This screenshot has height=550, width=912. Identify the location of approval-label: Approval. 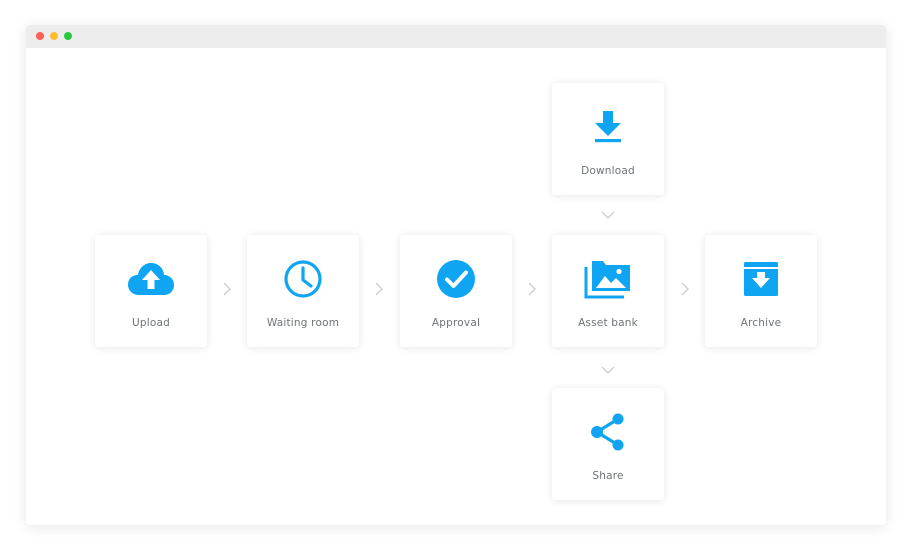
(456, 323).